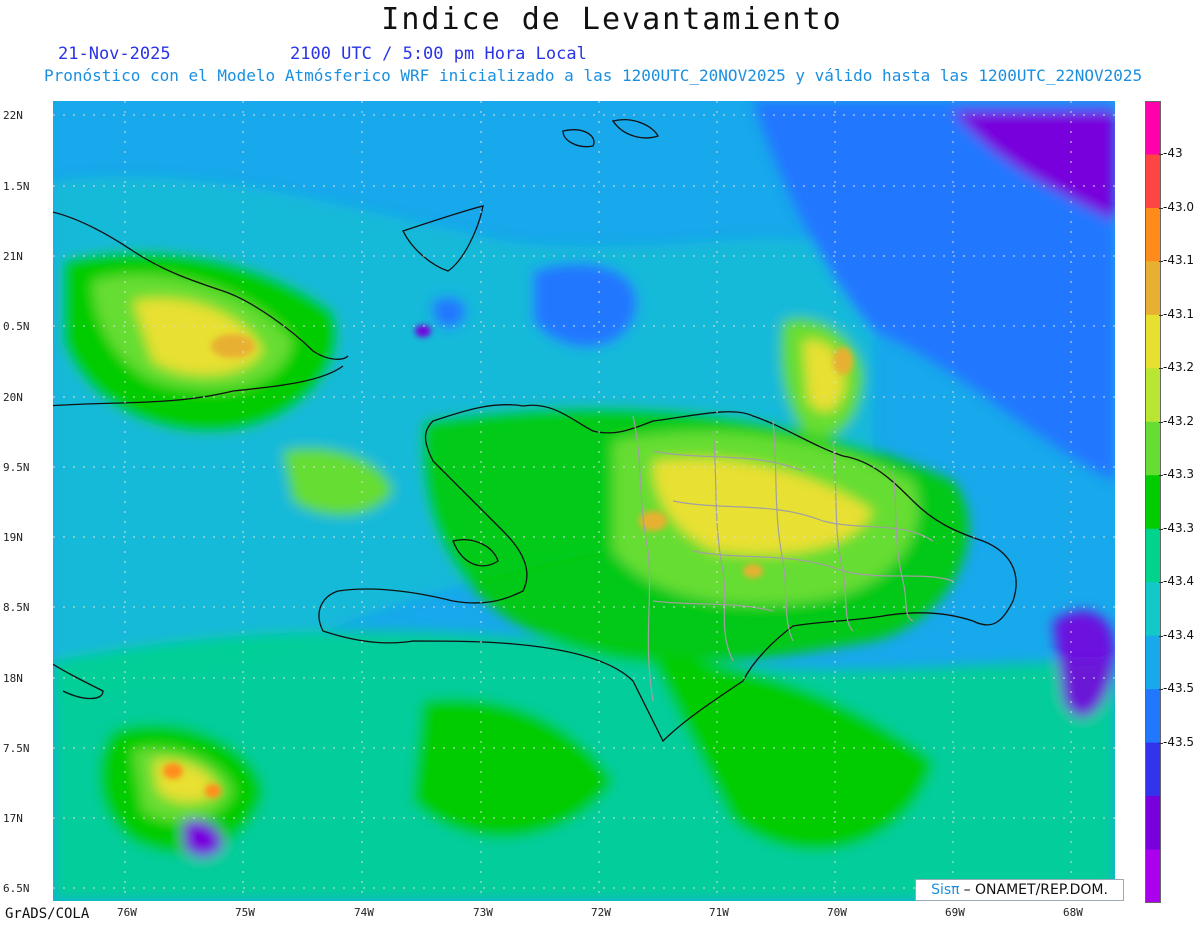 This screenshot has width=1200, height=927. What do you see at coordinates (483, 912) in the screenshot?
I see `lon-label: 73W` at bounding box center [483, 912].